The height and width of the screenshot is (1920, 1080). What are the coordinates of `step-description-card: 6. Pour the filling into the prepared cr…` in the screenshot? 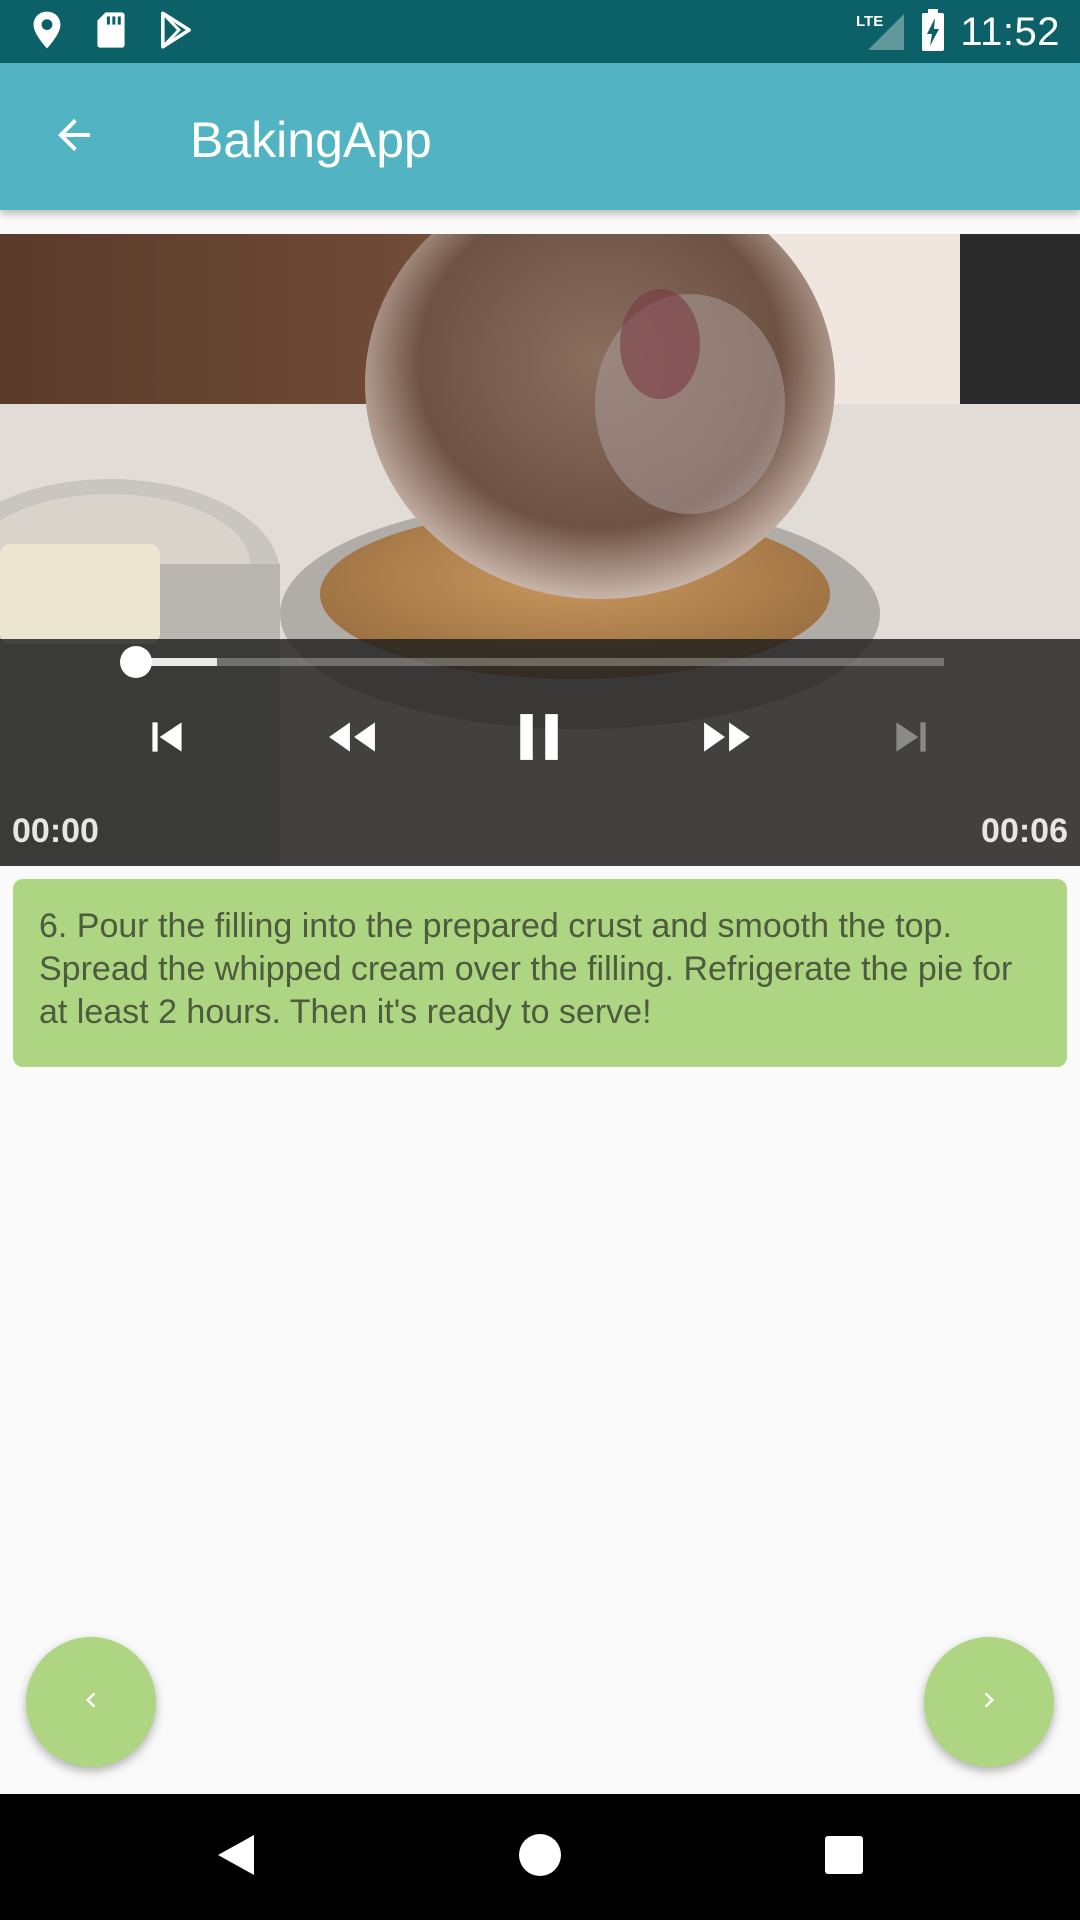 It's located at (540, 973).